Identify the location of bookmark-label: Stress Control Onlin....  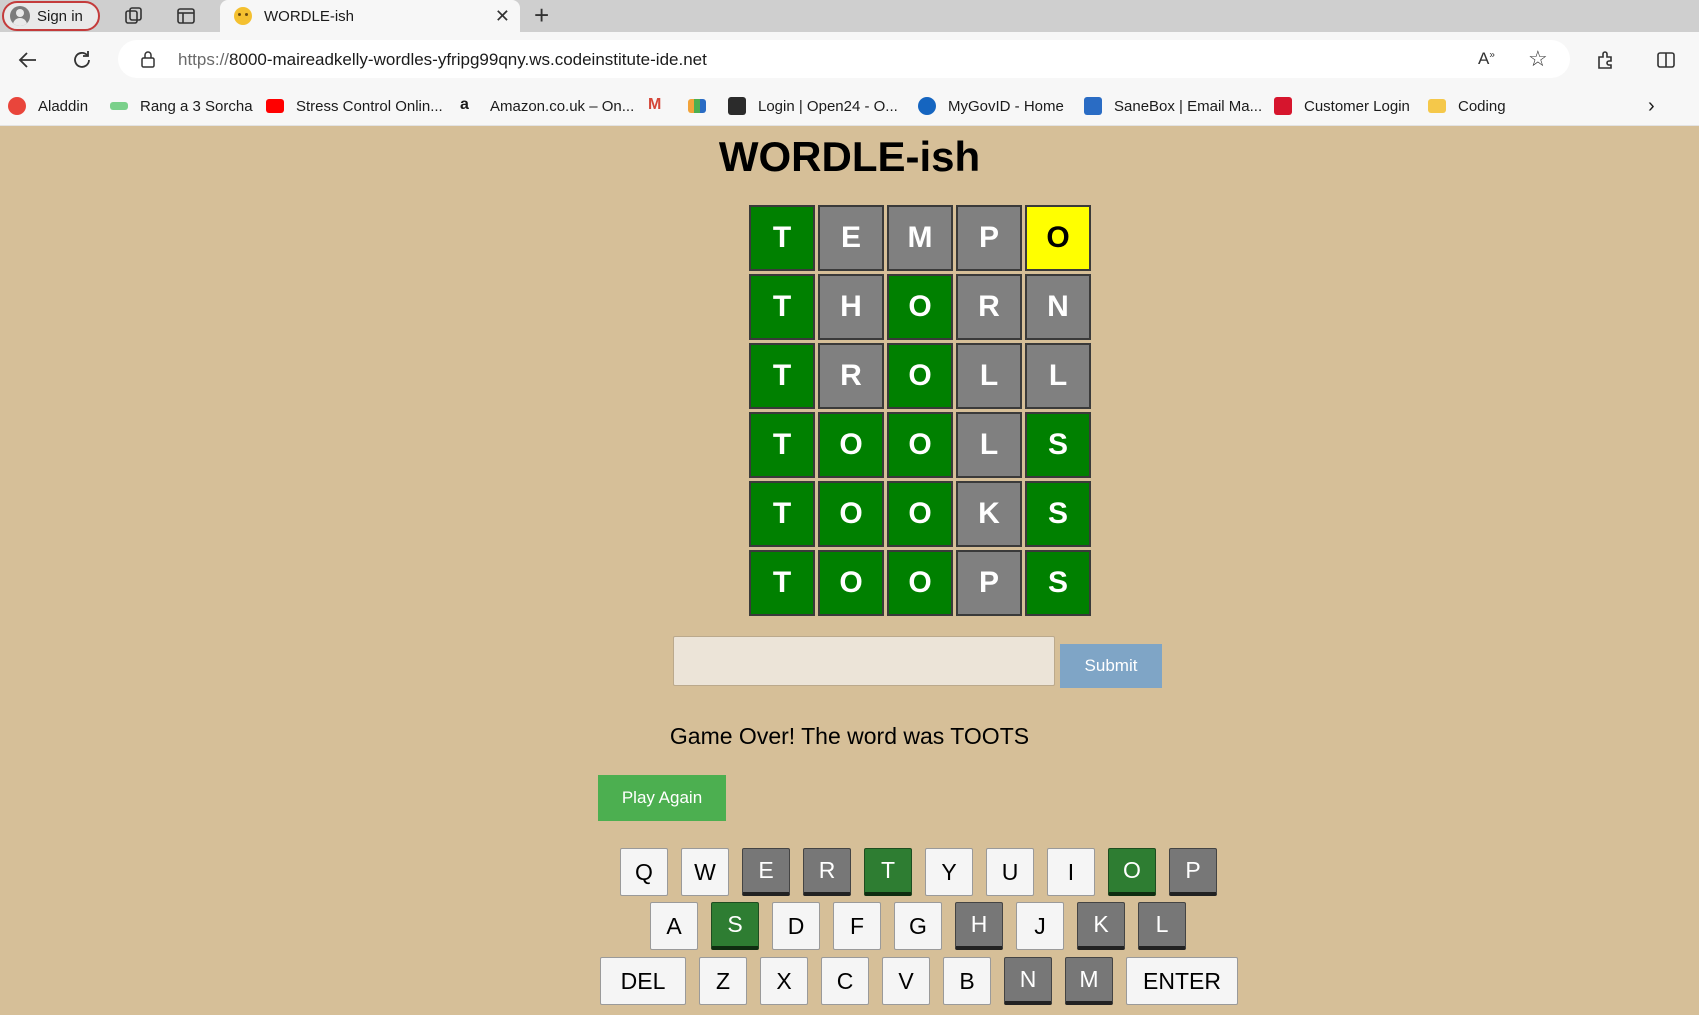
(369, 106).